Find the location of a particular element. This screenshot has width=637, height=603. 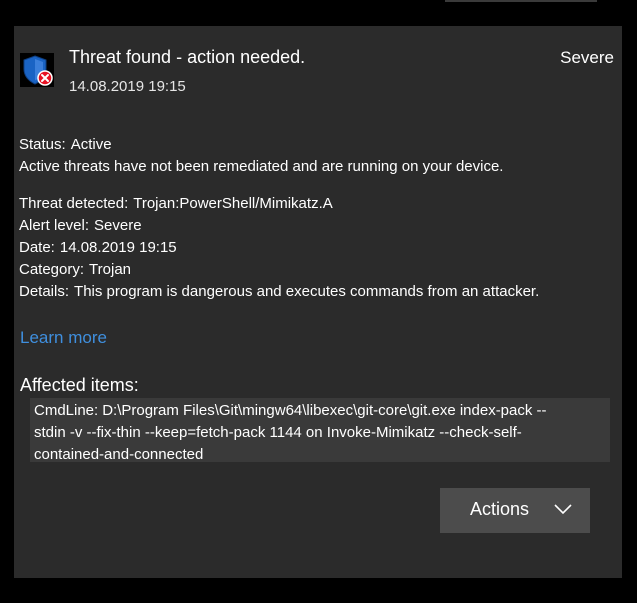

page-title: Threat found - action needed. is located at coordinates (187, 57).